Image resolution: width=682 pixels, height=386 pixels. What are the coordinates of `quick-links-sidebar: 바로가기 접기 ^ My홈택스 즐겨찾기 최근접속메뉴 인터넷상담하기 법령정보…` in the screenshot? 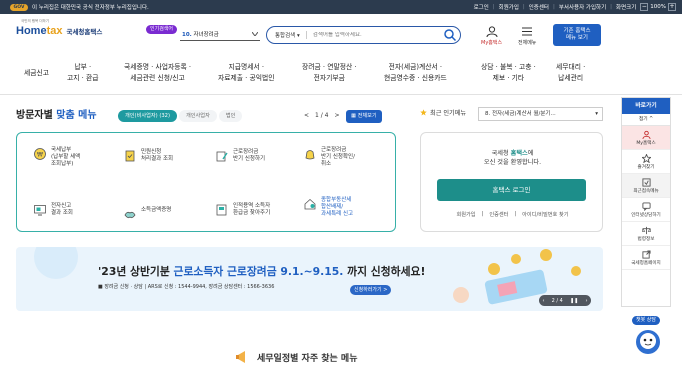 It's located at (646, 202).